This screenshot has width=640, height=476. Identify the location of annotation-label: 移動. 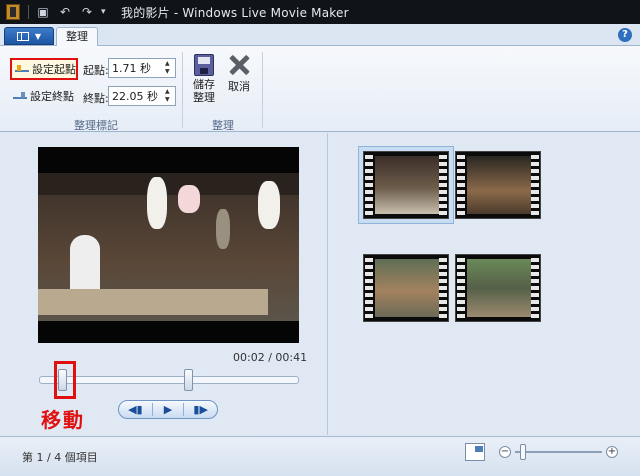
(63, 420).